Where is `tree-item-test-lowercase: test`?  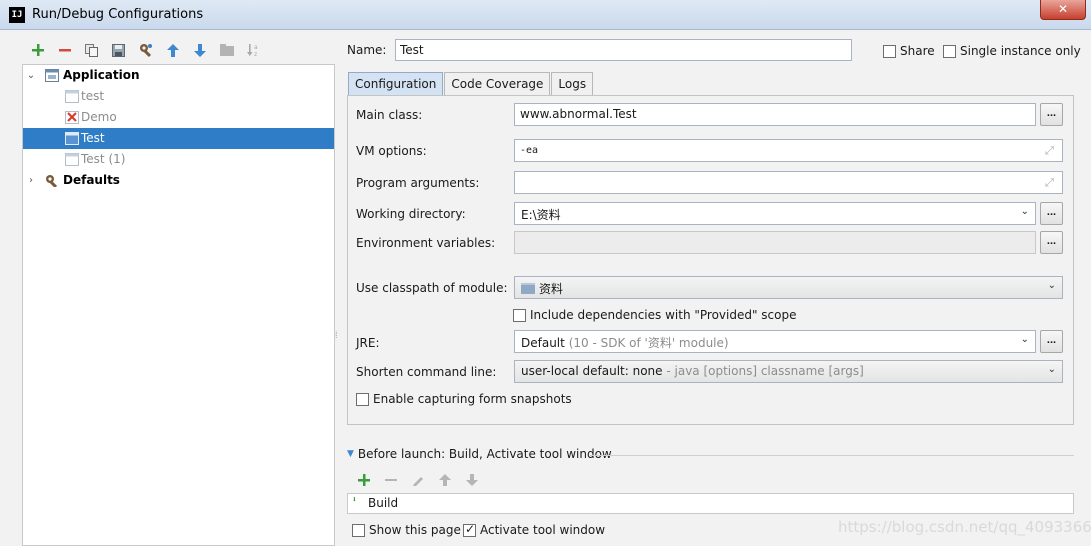
tree-item-test-lowercase: test is located at coordinates (178, 96).